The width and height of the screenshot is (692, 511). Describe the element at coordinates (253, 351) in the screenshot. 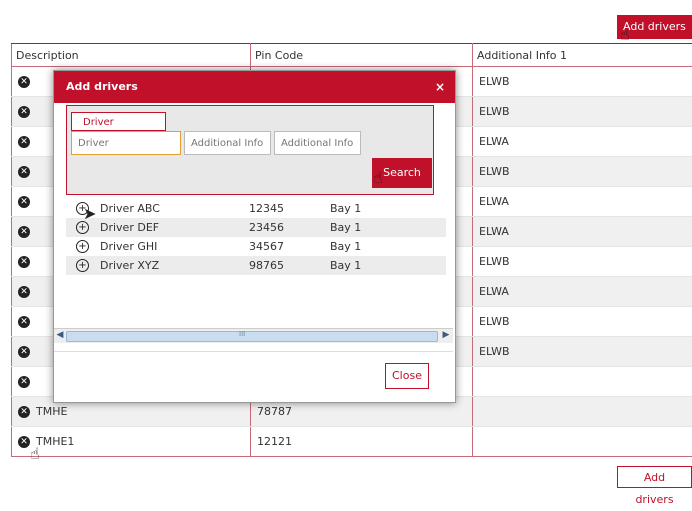

I see `dialog-footer-divider` at that location.